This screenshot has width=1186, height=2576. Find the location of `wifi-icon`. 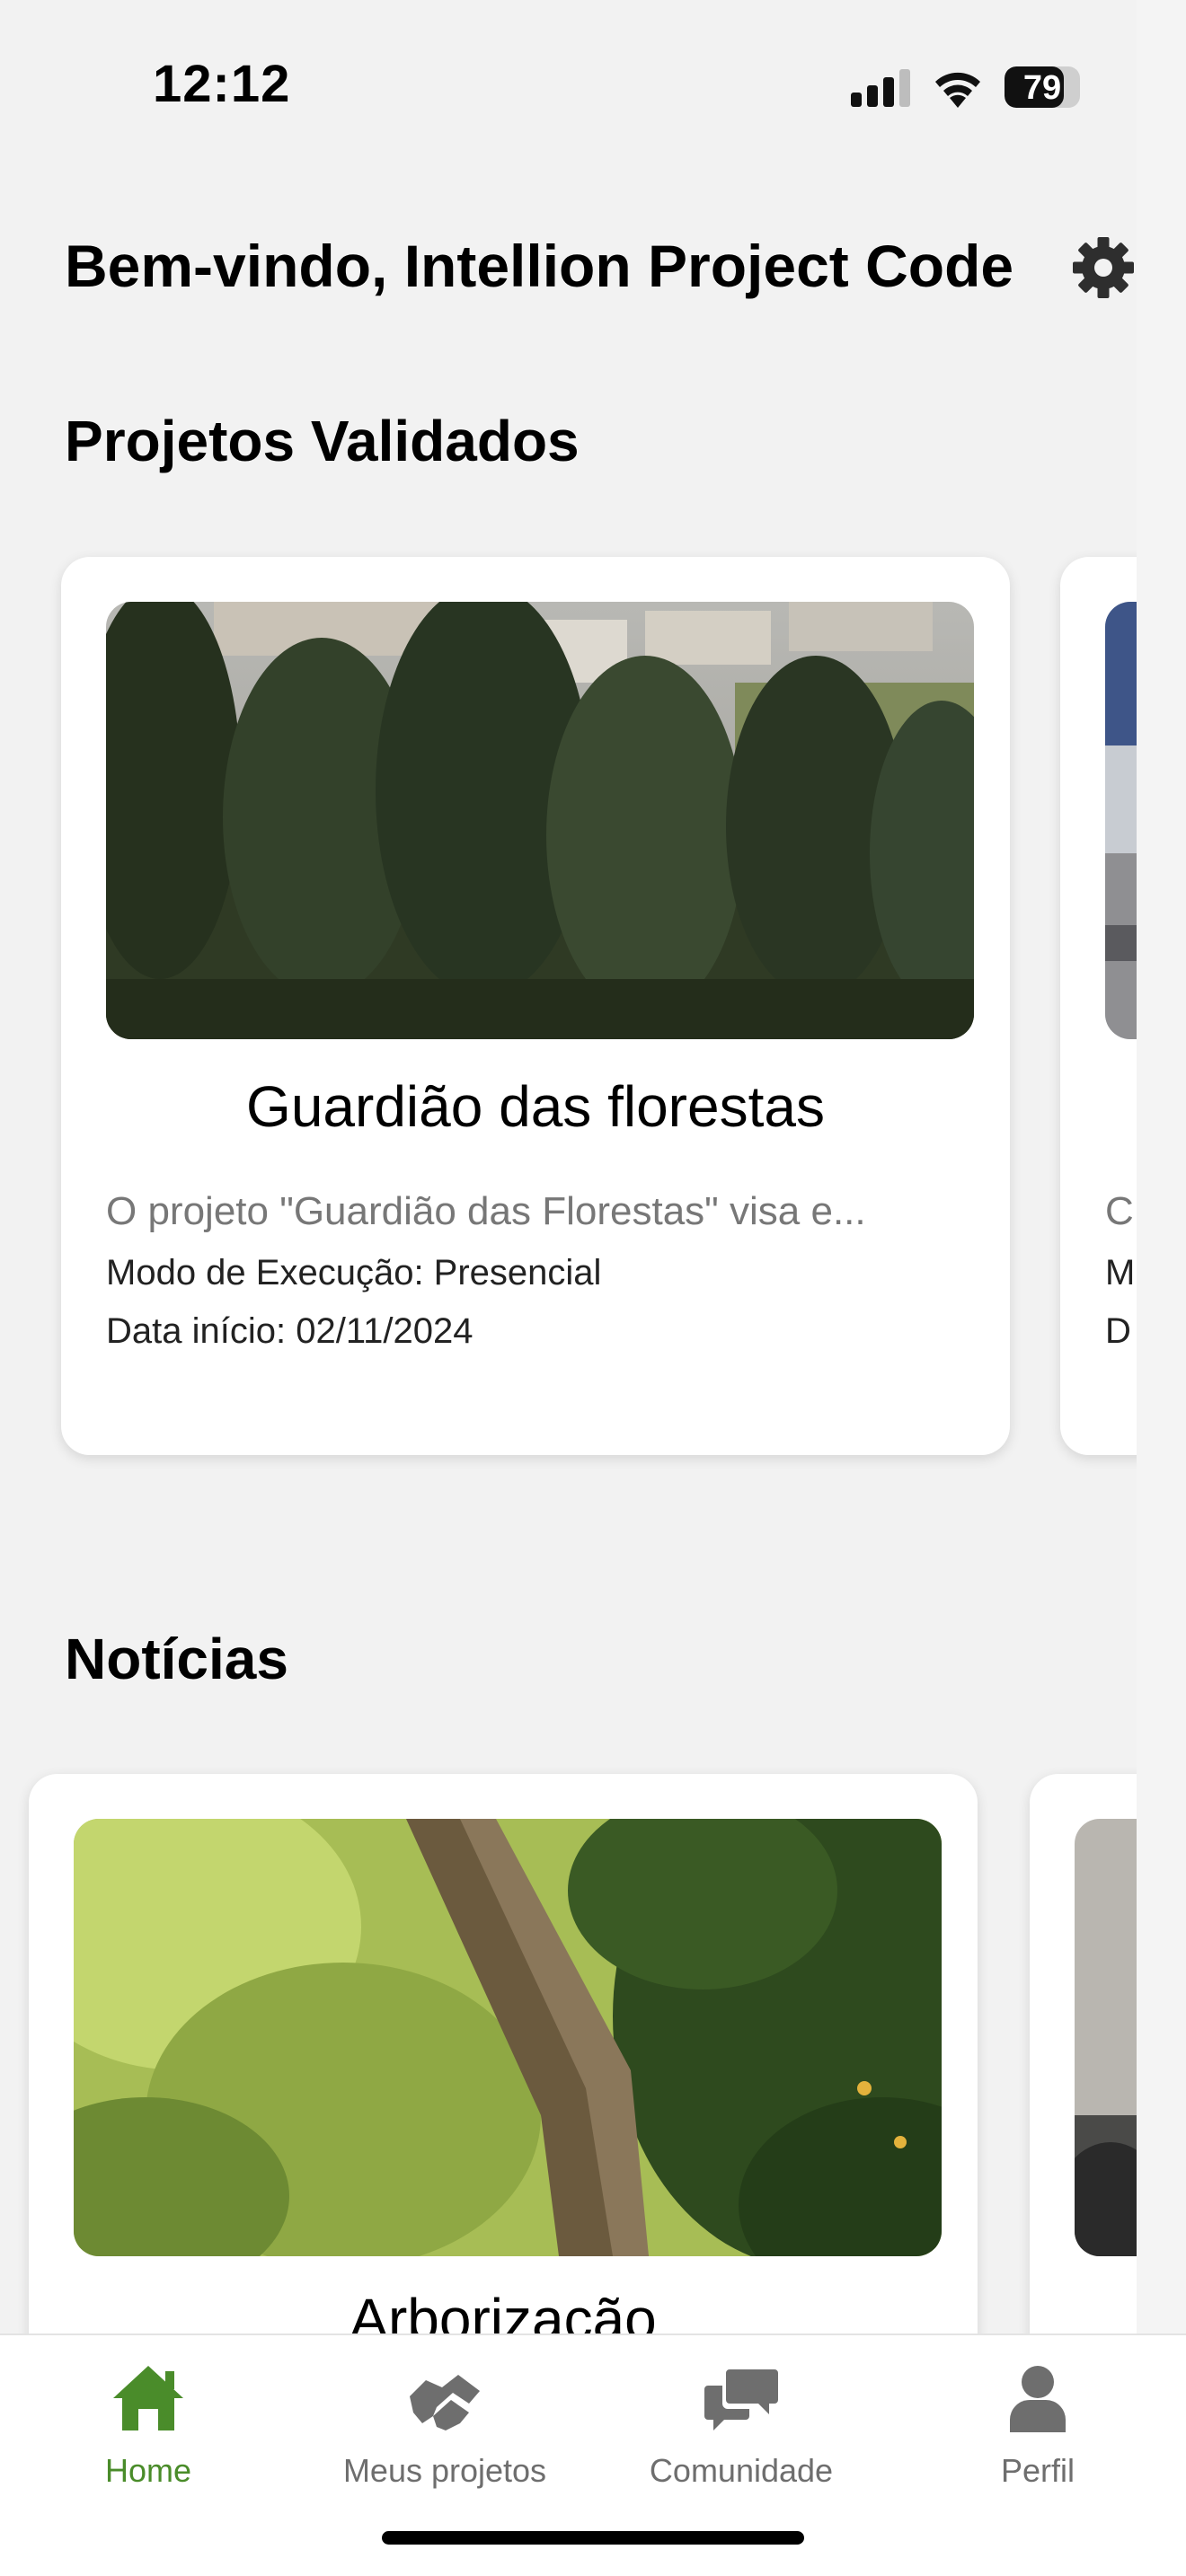

wifi-icon is located at coordinates (957, 90).